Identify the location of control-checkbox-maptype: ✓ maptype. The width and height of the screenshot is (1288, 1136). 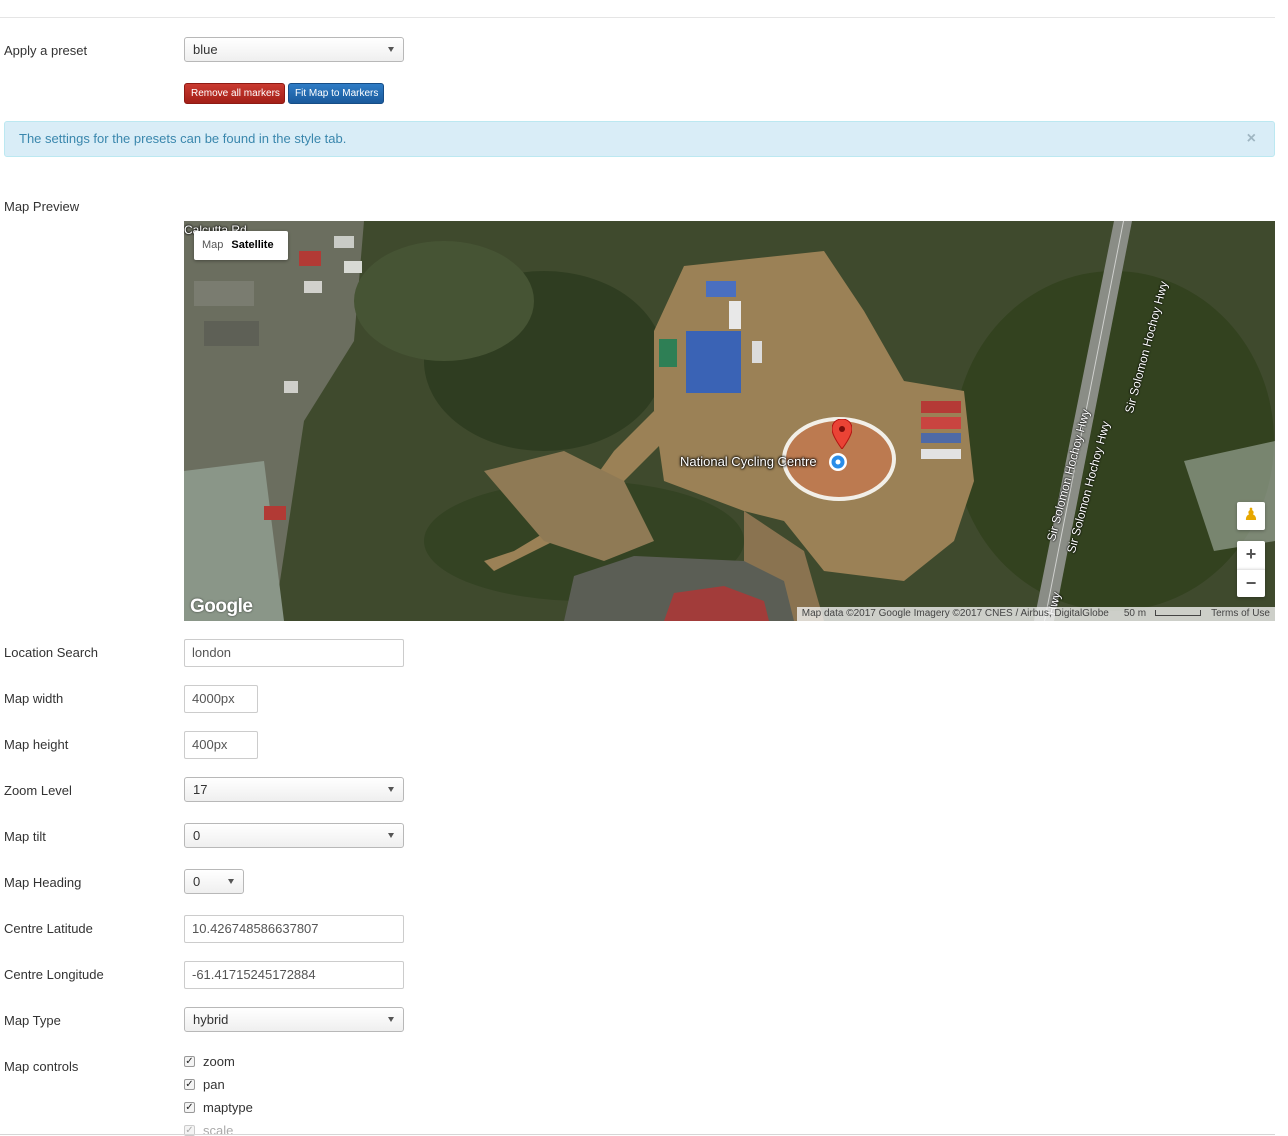
(218, 1107).